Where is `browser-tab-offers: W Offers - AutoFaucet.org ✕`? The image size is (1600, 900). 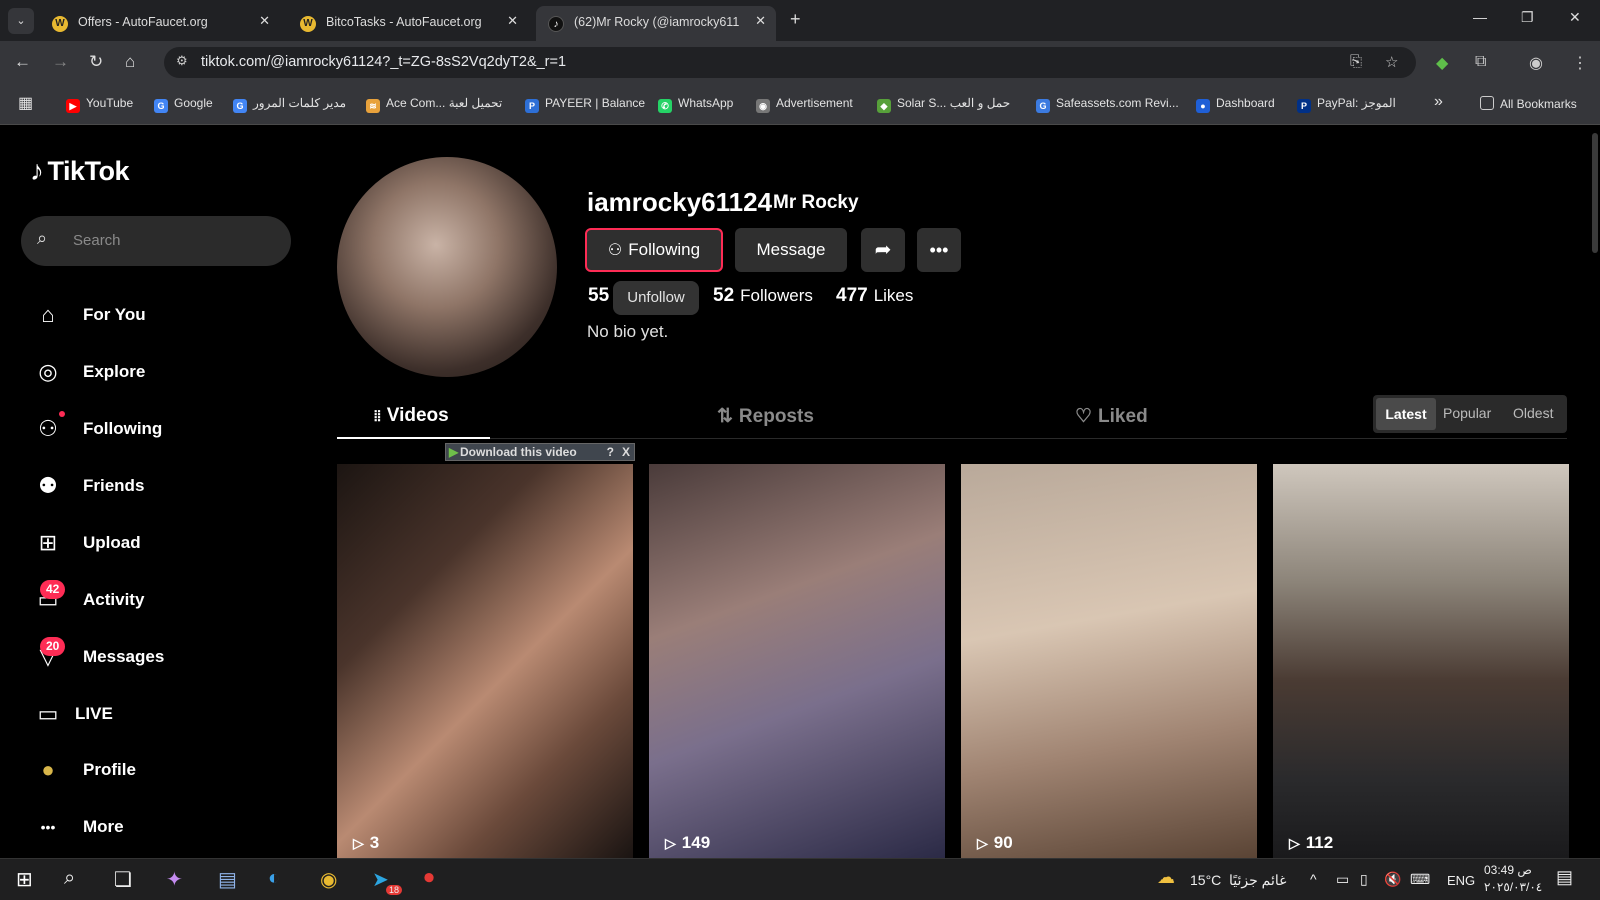
browser-tab-offers: W Offers - AutoFaucet.org ✕ is located at coordinates (160, 23).